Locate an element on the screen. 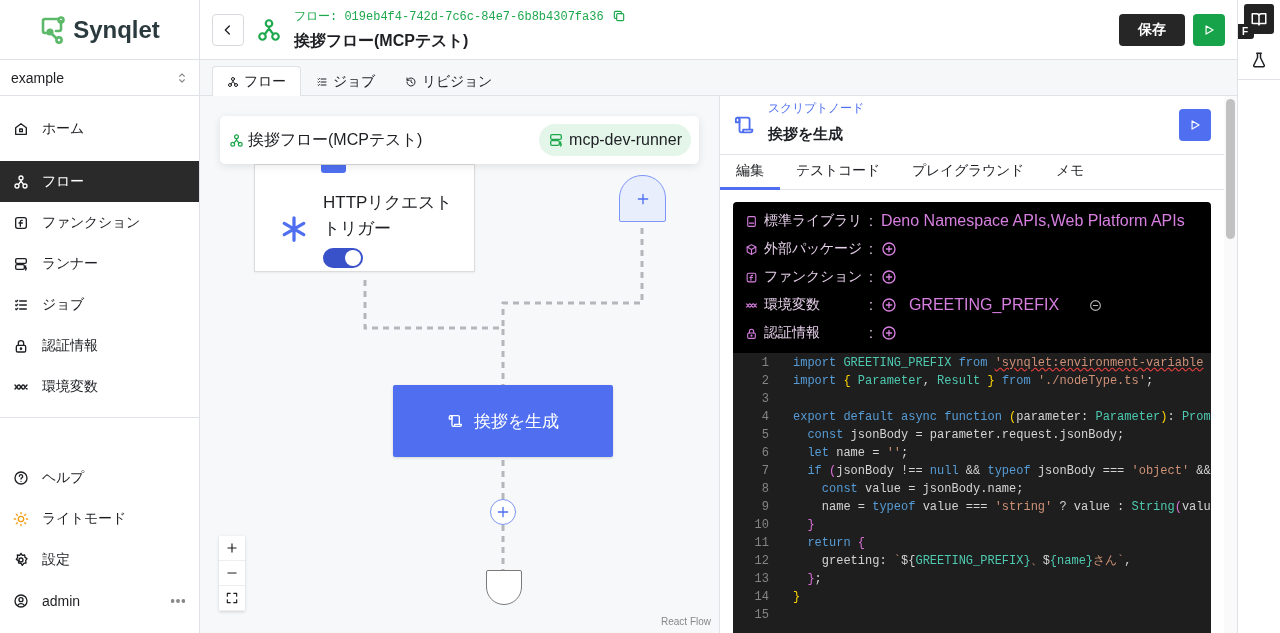 Image resolution: width=1280 pixels, height=633 pixels. end-node is located at coordinates (504, 587).